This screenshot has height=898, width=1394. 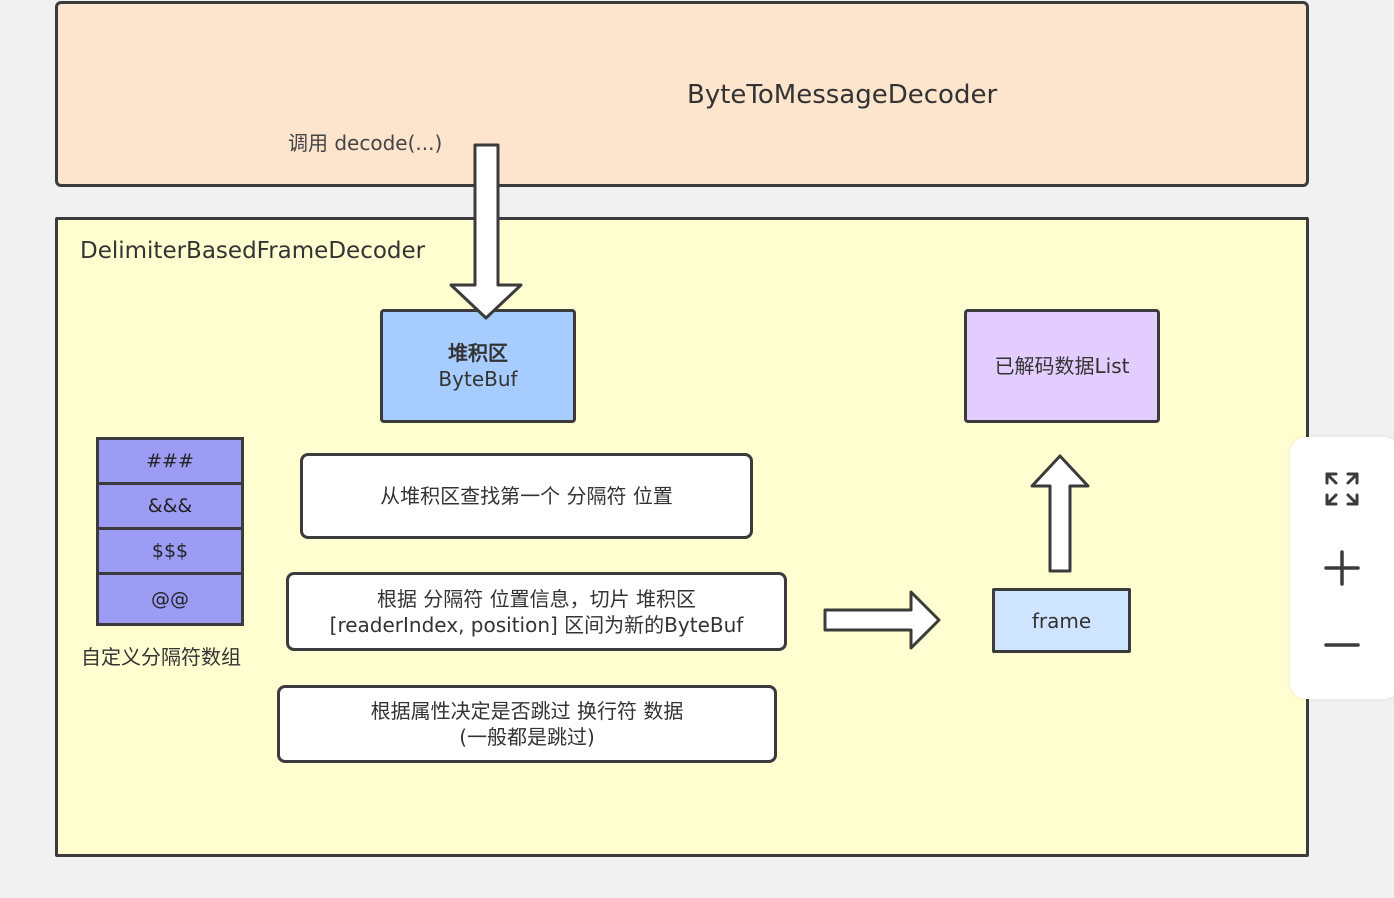 I want to click on zoom-in-icon, so click(x=1342, y=568).